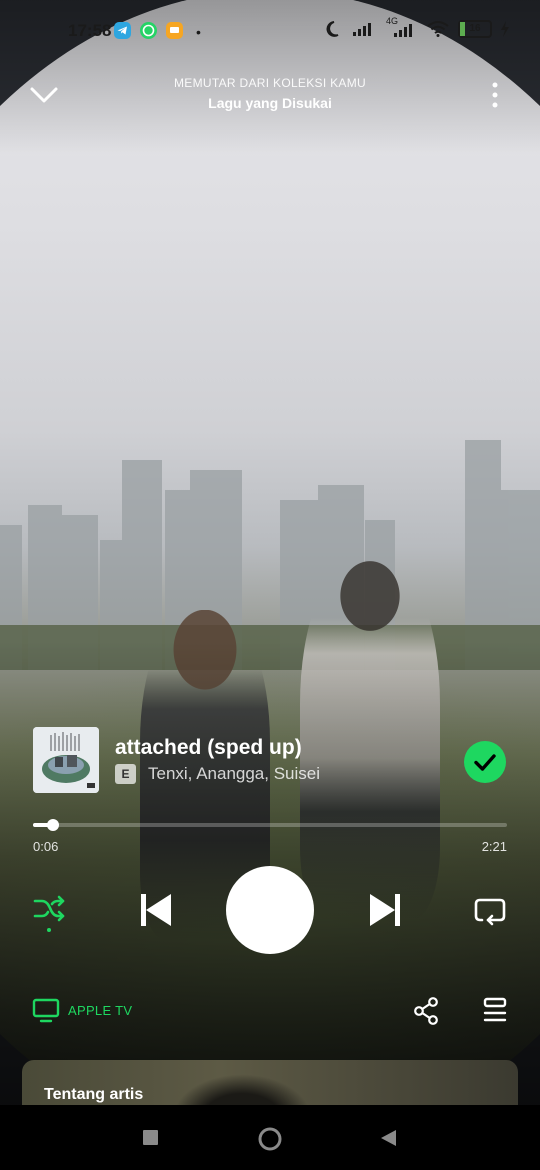  I want to click on explicit-badge: E, so click(125, 774).